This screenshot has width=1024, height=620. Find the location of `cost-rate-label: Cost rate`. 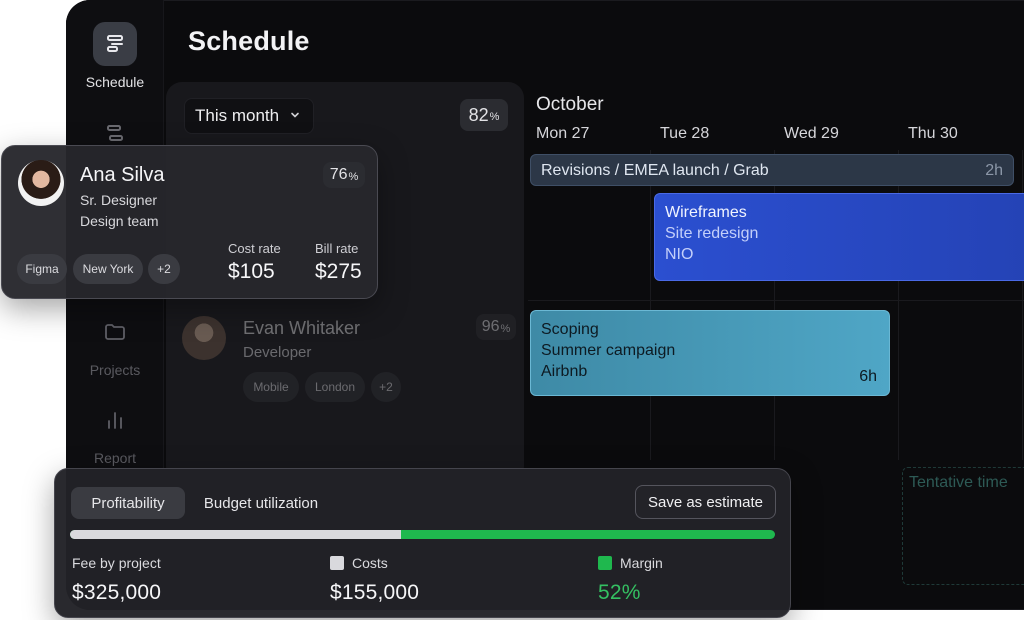

cost-rate-label: Cost rate is located at coordinates (254, 248).